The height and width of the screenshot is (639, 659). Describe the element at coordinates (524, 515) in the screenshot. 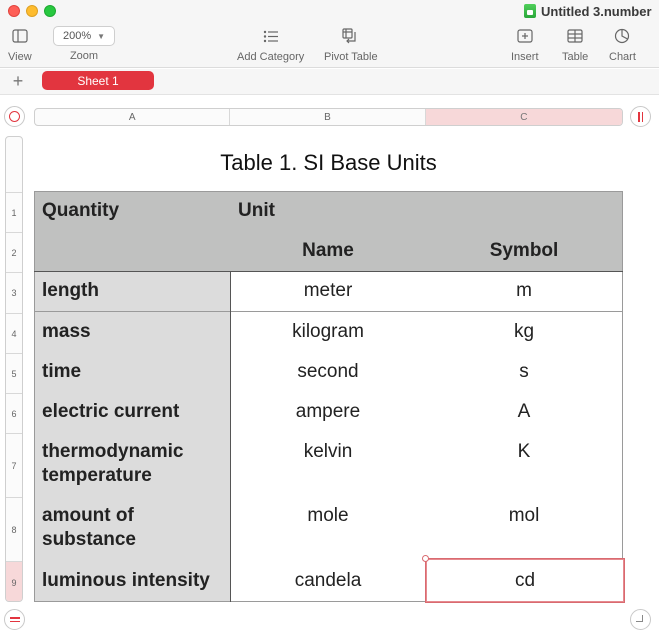

I see `unit-symbol-text: mol` at that location.